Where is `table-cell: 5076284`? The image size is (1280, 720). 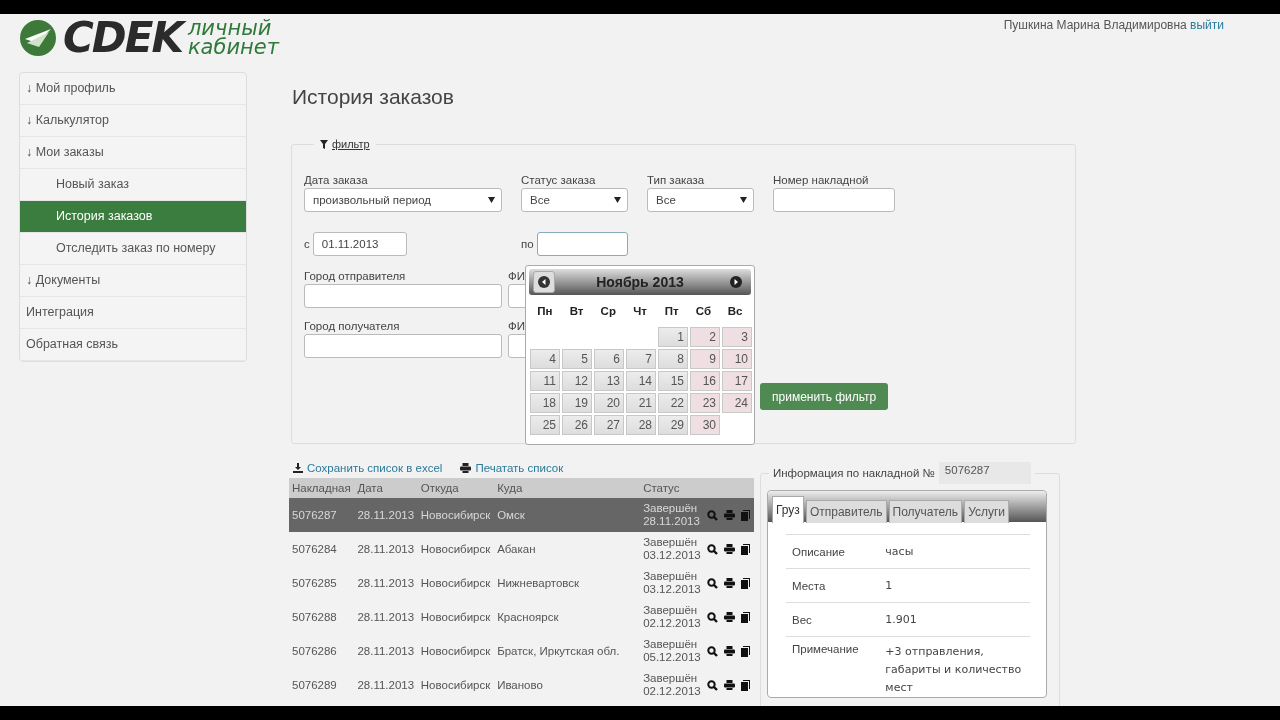
table-cell: 5076284 is located at coordinates (322, 549).